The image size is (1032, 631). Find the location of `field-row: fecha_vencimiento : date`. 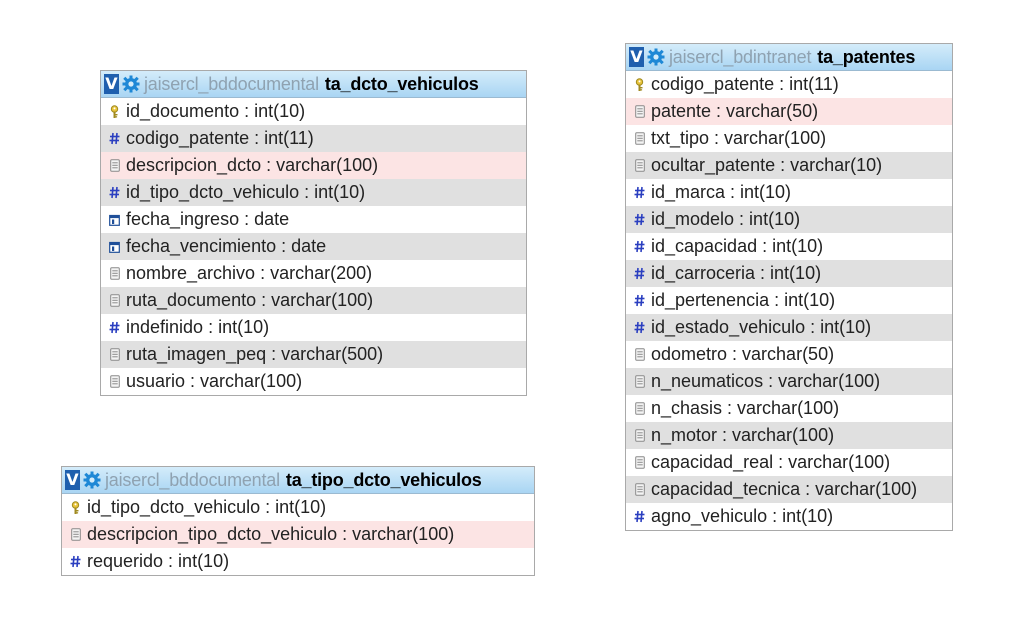

field-row: fecha_vencimiento : date is located at coordinates (313, 246).